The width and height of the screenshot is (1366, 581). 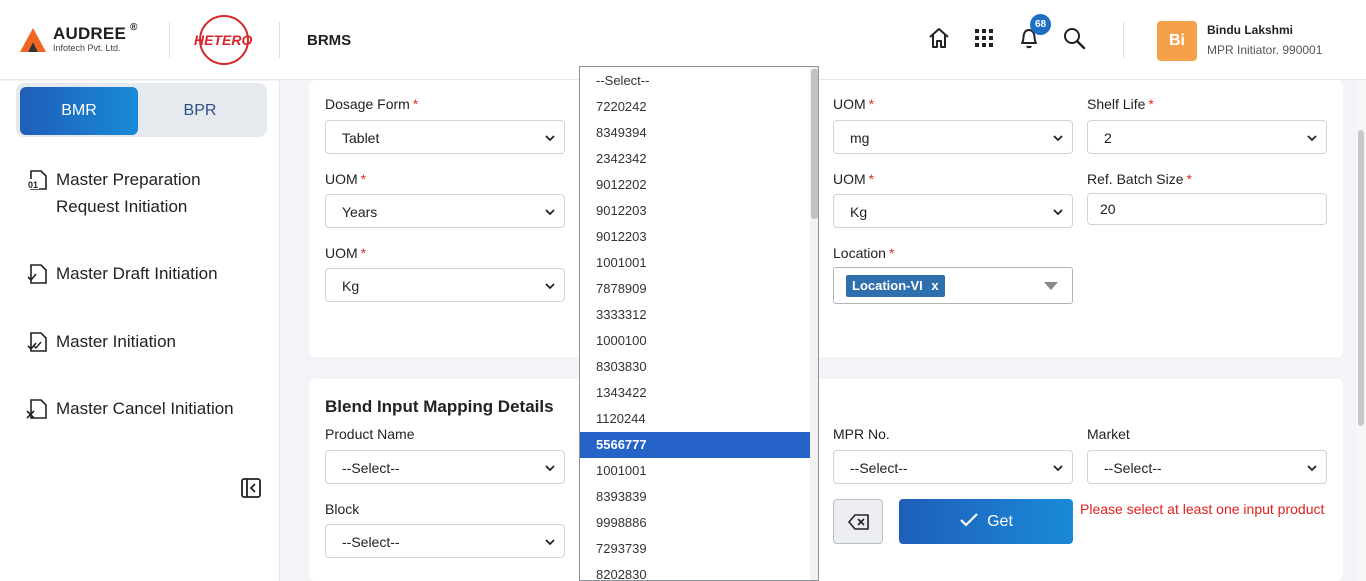 What do you see at coordinates (695, 497) in the screenshot?
I see `dropdown-option: 8393839` at bounding box center [695, 497].